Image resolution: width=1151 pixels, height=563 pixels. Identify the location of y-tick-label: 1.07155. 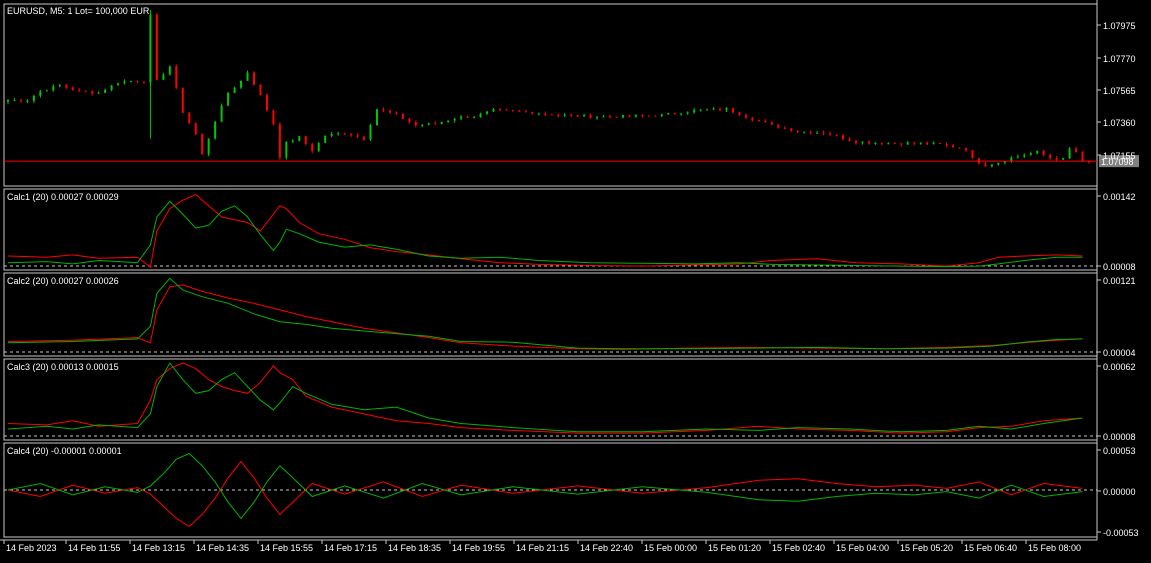
(1119, 156).